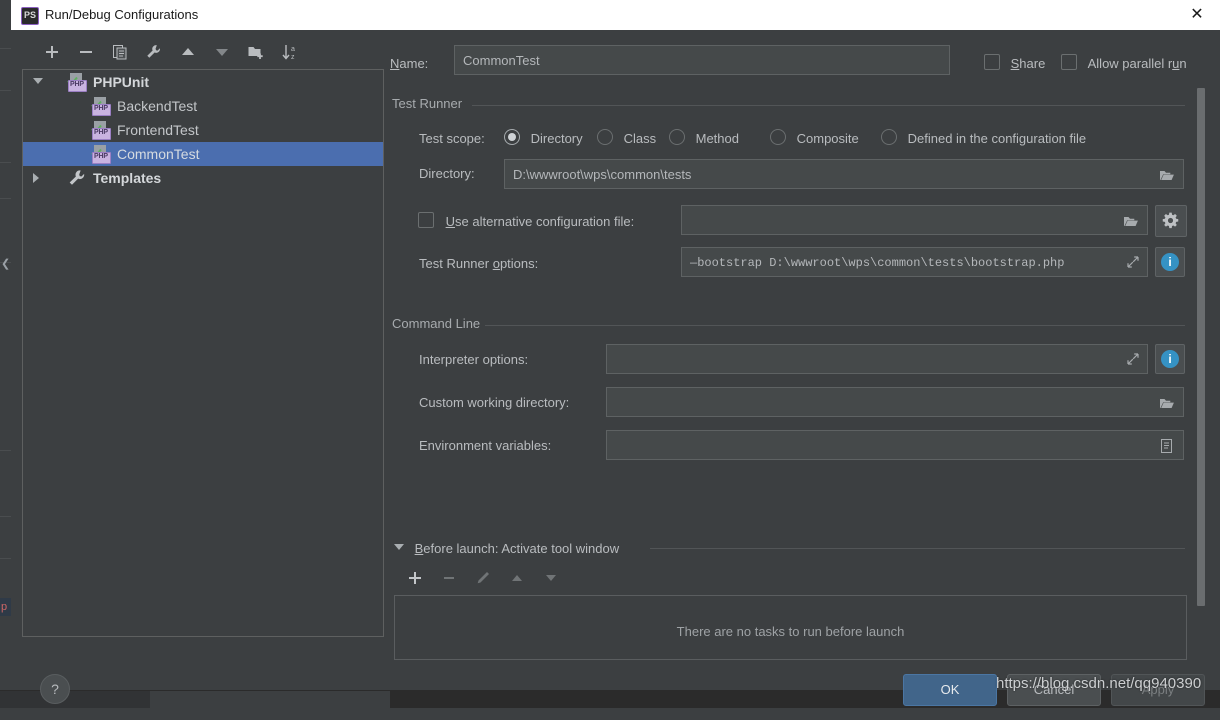  What do you see at coordinates (293, 49) in the screenshot?
I see `svg-text: a` at bounding box center [293, 49].